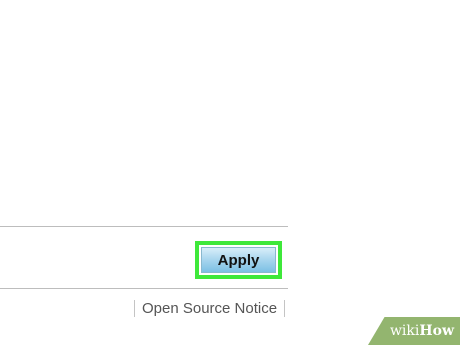 This screenshot has height=345, width=460. Describe the element at coordinates (404, 331) in the screenshot. I see `watermark-wiki-text: wiki` at that location.